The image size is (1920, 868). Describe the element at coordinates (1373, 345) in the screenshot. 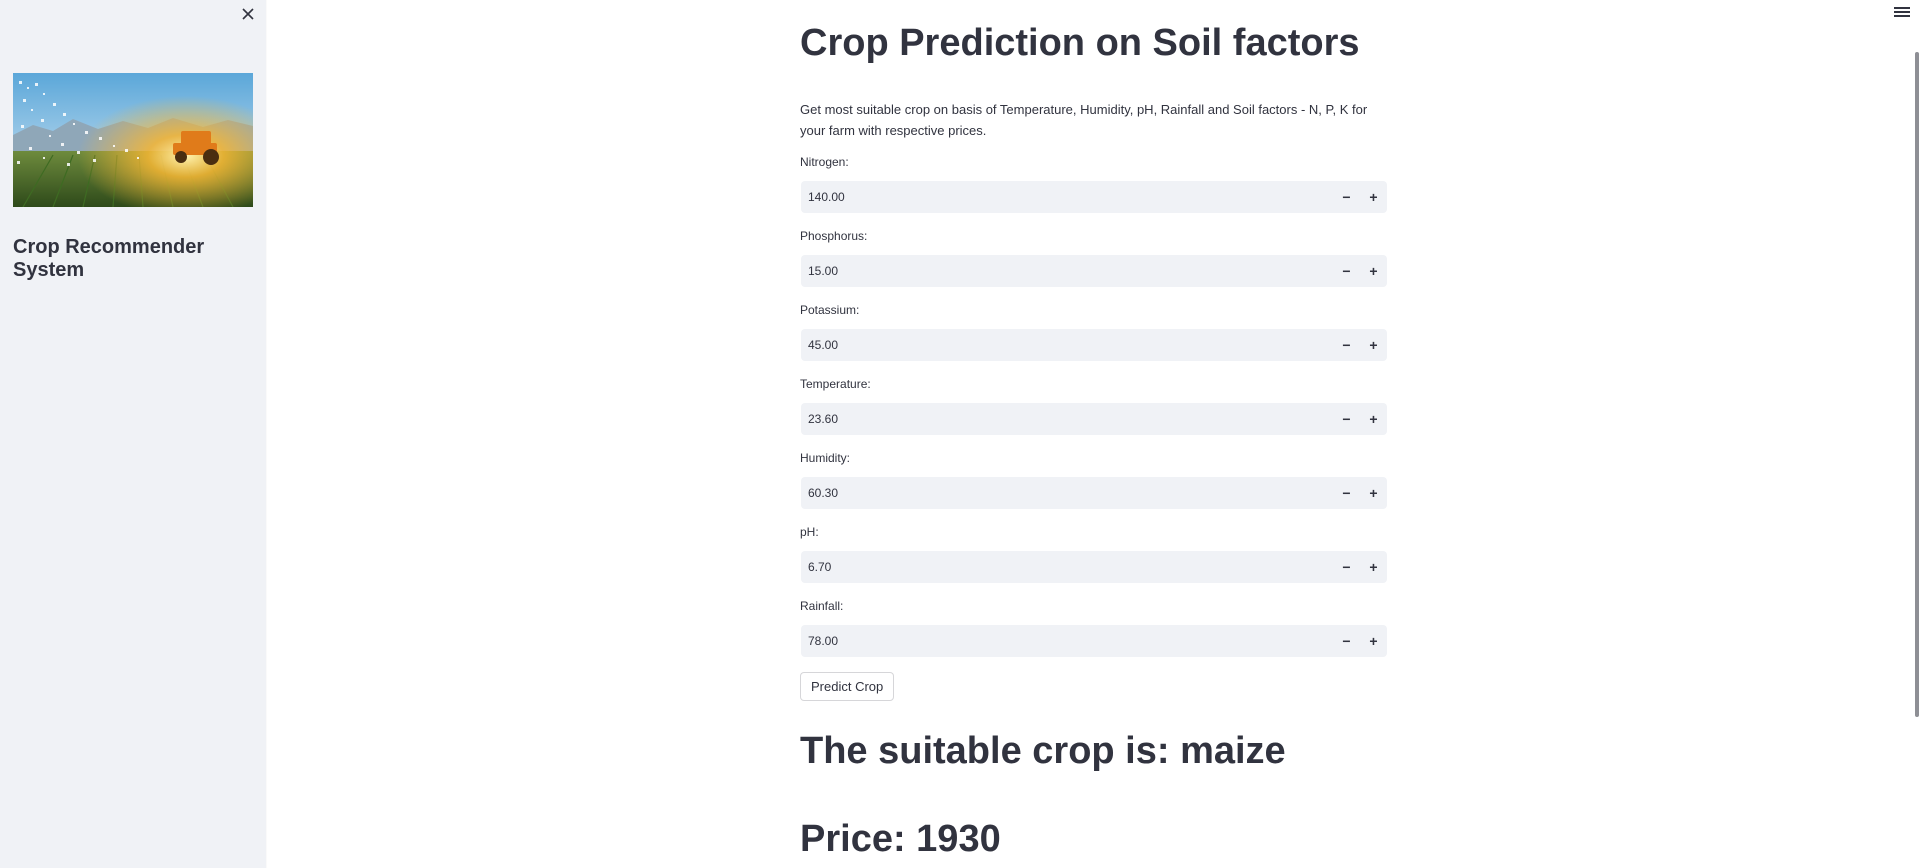

I see `potassium-increment-button: +` at that location.